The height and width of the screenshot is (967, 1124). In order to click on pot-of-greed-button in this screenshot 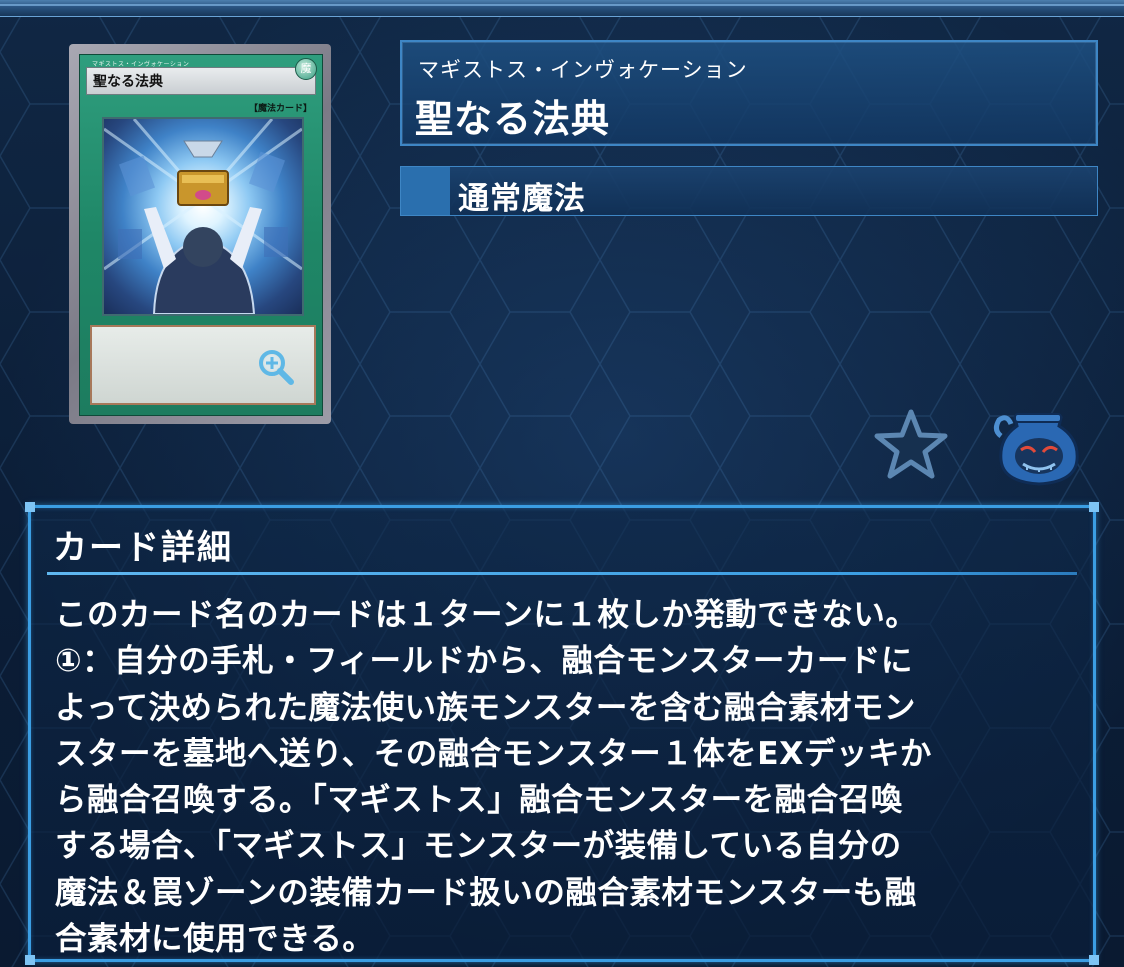, I will do `click(1038, 448)`.